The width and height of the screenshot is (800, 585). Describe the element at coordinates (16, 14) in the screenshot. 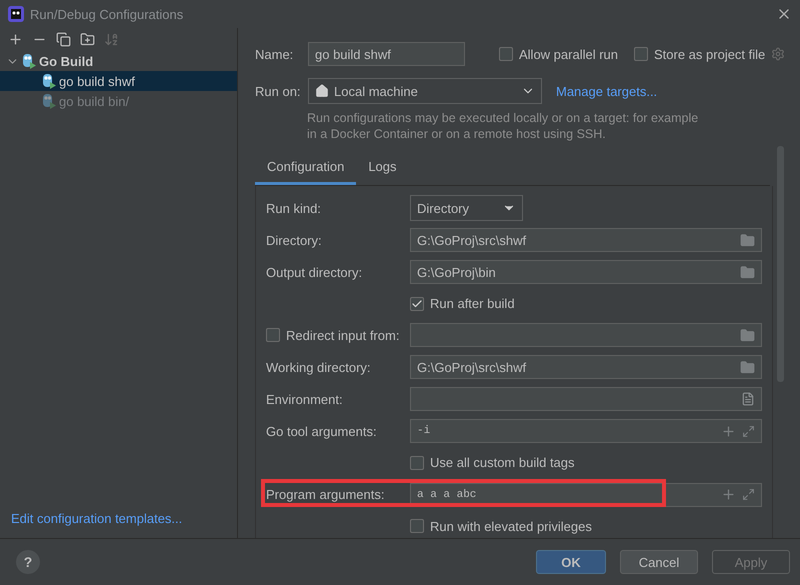

I see `app-logo-icon` at that location.